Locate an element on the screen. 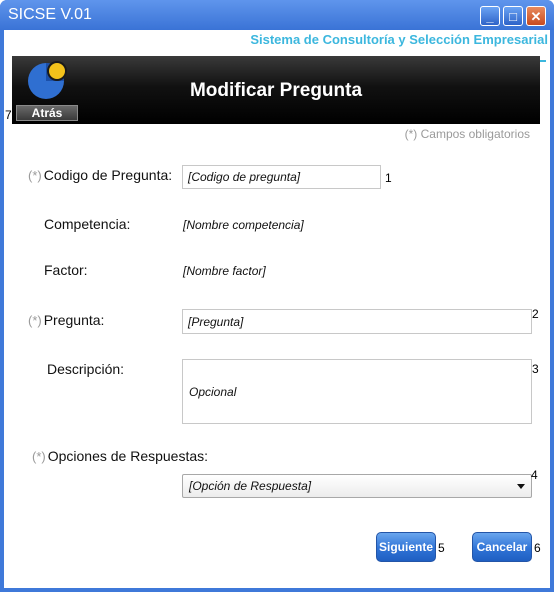  window-title: SICSE V.01 is located at coordinates (50, 14).